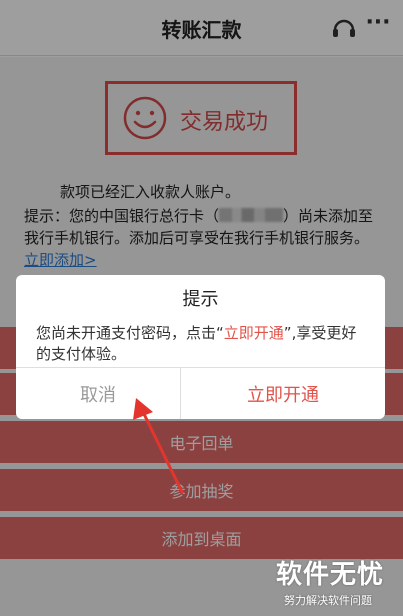 Image resolution: width=403 pixels, height=616 pixels. Describe the element at coordinates (253, 333) in the screenshot. I see `dialog-message-highlight: 立即开通` at that location.